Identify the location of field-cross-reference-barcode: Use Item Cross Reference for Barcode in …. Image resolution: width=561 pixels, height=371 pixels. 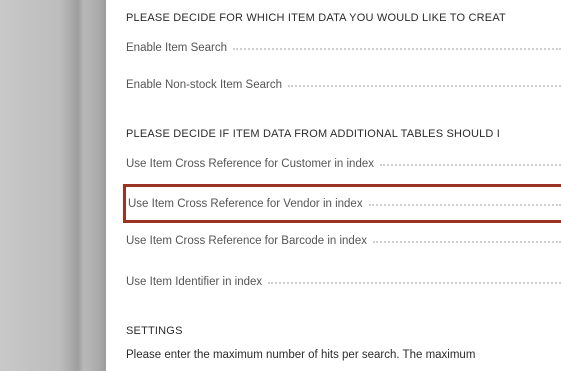
(343, 241).